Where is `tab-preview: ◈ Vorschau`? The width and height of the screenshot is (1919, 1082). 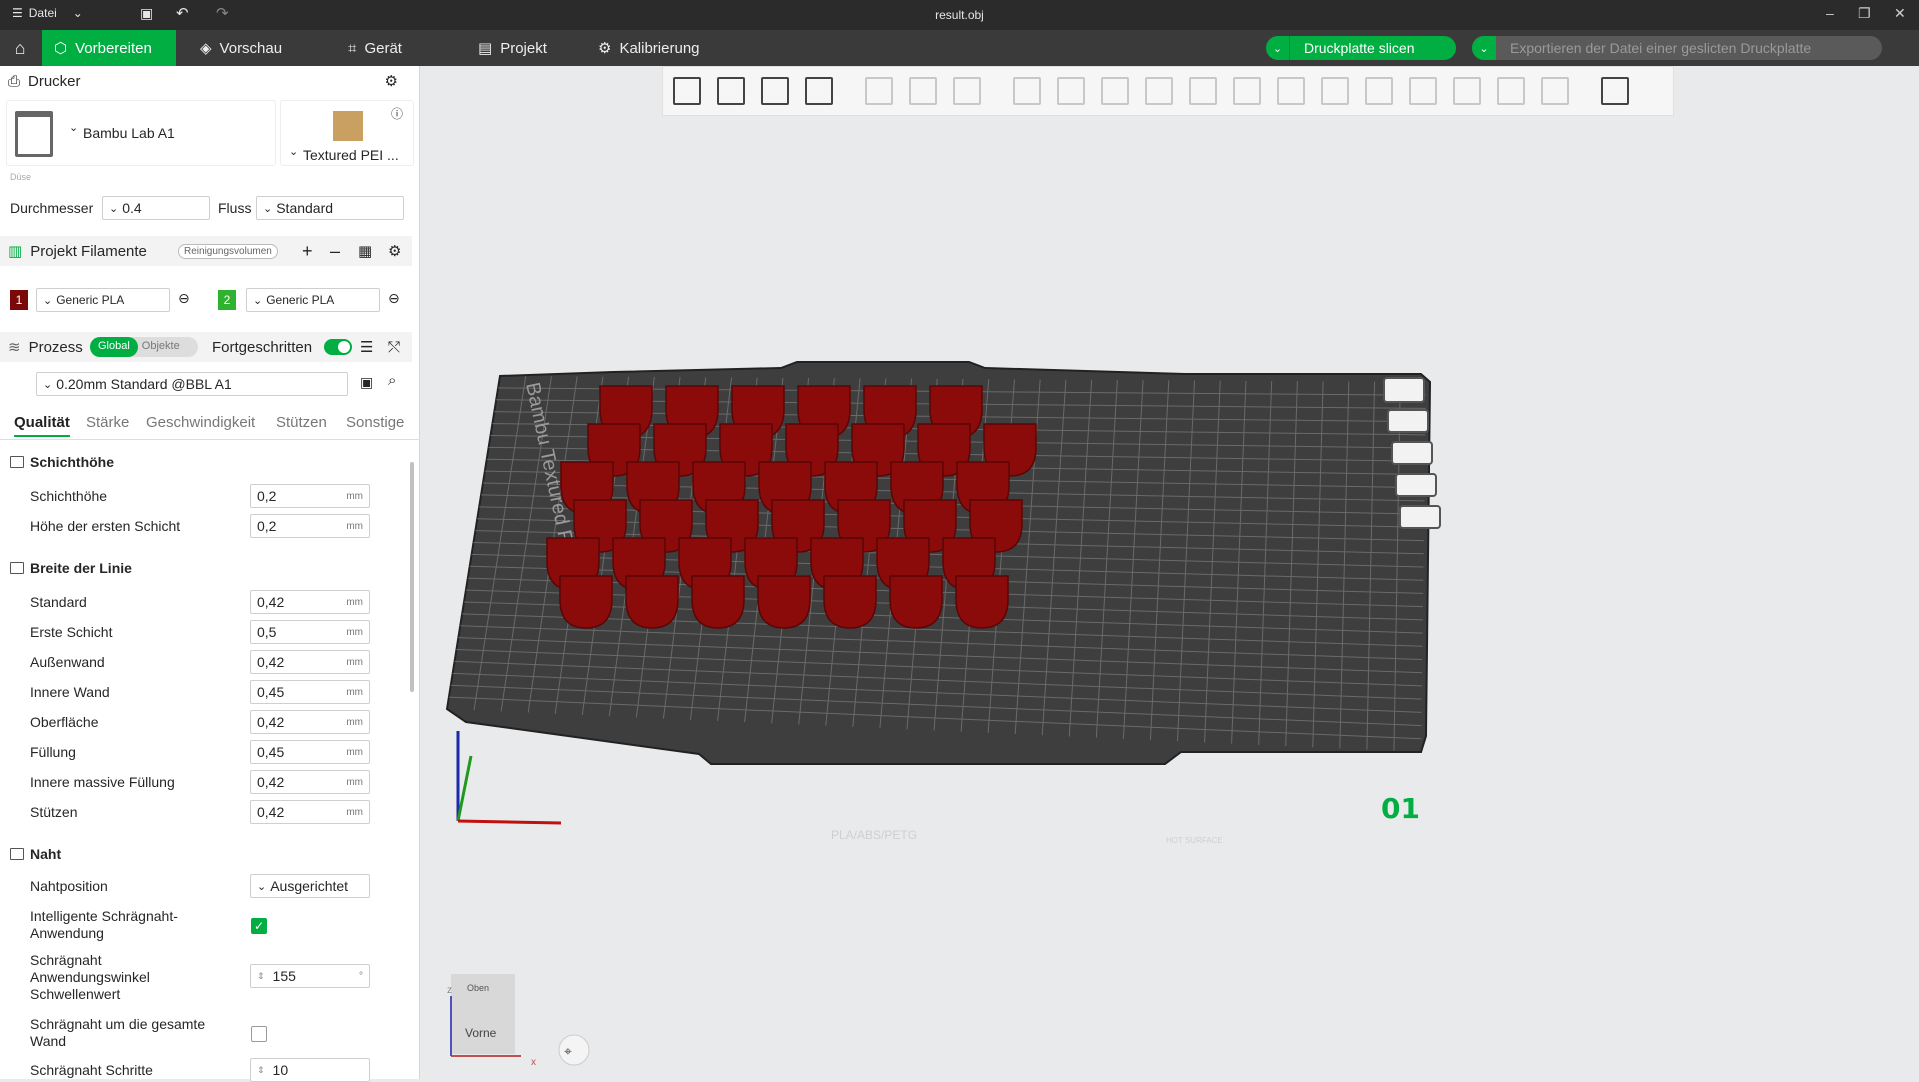 tab-preview: ◈ Vorschau is located at coordinates (241, 48).